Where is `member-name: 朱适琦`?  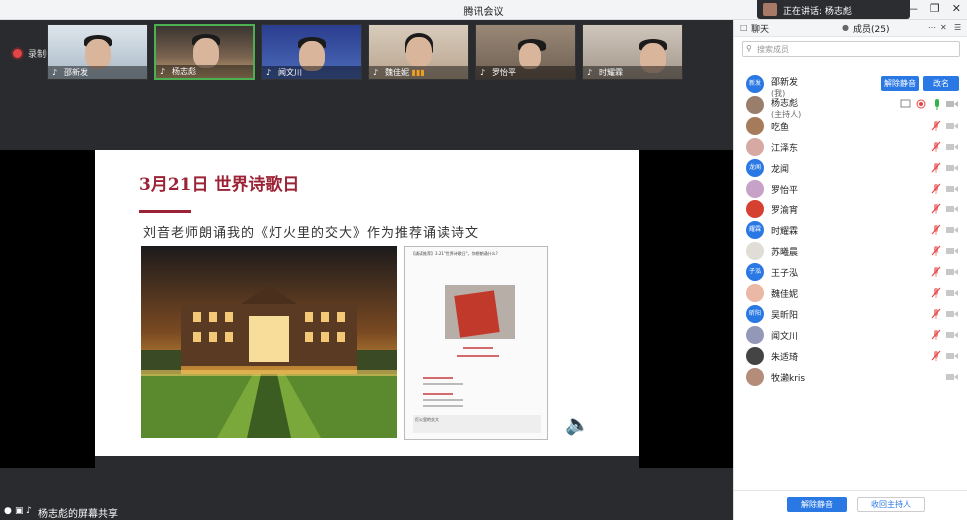 member-name: 朱适琦 is located at coordinates (785, 357).